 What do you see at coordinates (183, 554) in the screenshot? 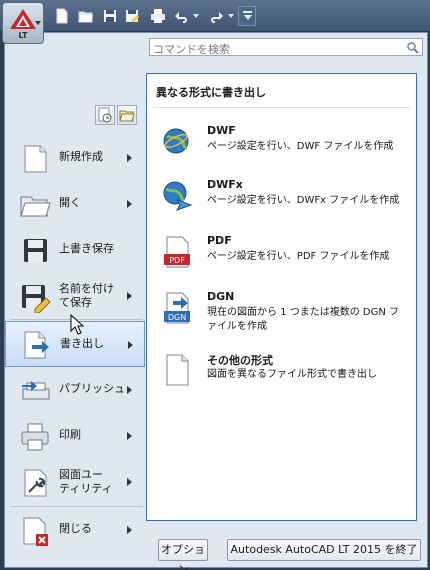
I see `options-button: オプション` at bounding box center [183, 554].